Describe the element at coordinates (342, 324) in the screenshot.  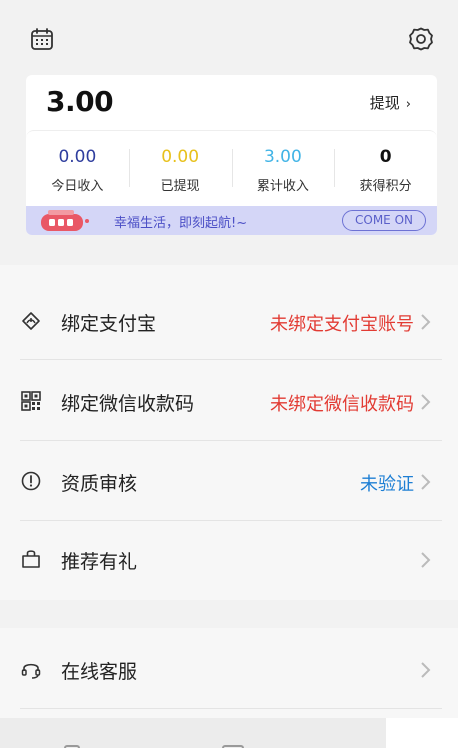
I see `menu-item-status: 未绑定支付宝账号` at that location.